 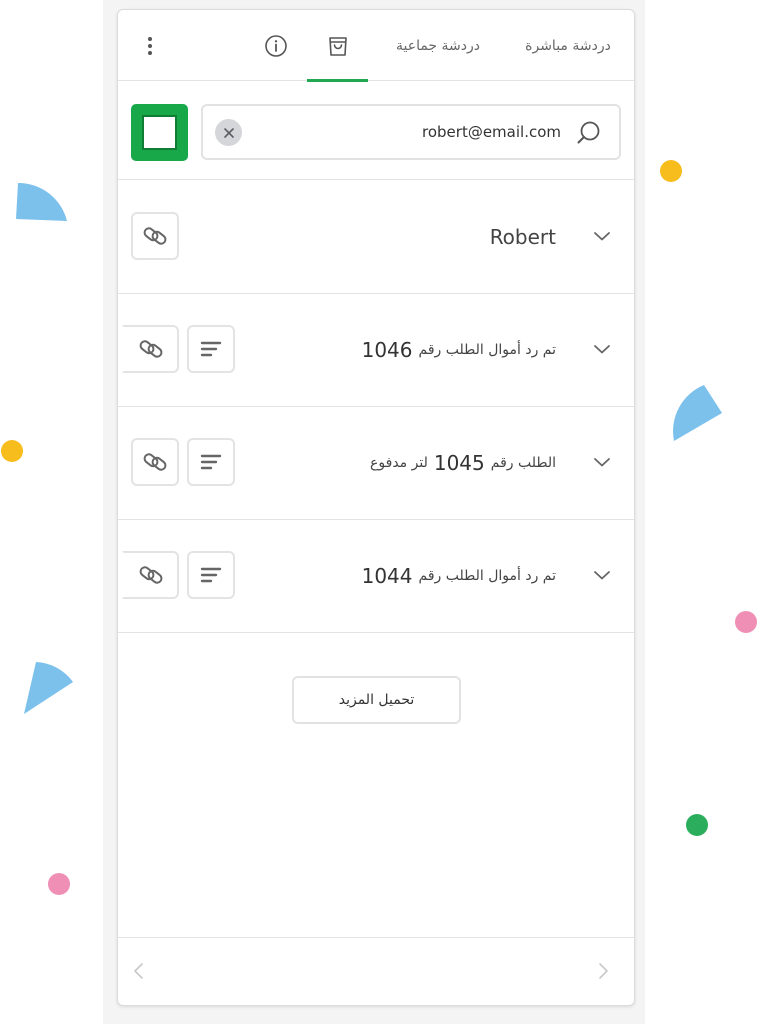 I want to click on tab-group-chat: دردشة جماعية, so click(x=438, y=45).